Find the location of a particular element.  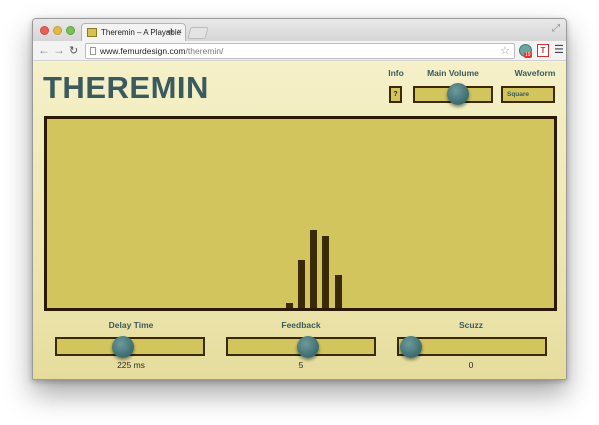

info-label: Info is located at coordinates (396, 73).